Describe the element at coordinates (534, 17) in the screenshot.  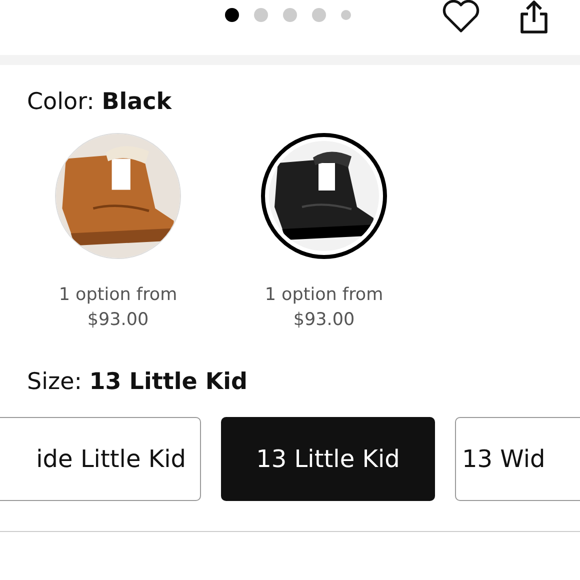
I see `share-icon` at that location.